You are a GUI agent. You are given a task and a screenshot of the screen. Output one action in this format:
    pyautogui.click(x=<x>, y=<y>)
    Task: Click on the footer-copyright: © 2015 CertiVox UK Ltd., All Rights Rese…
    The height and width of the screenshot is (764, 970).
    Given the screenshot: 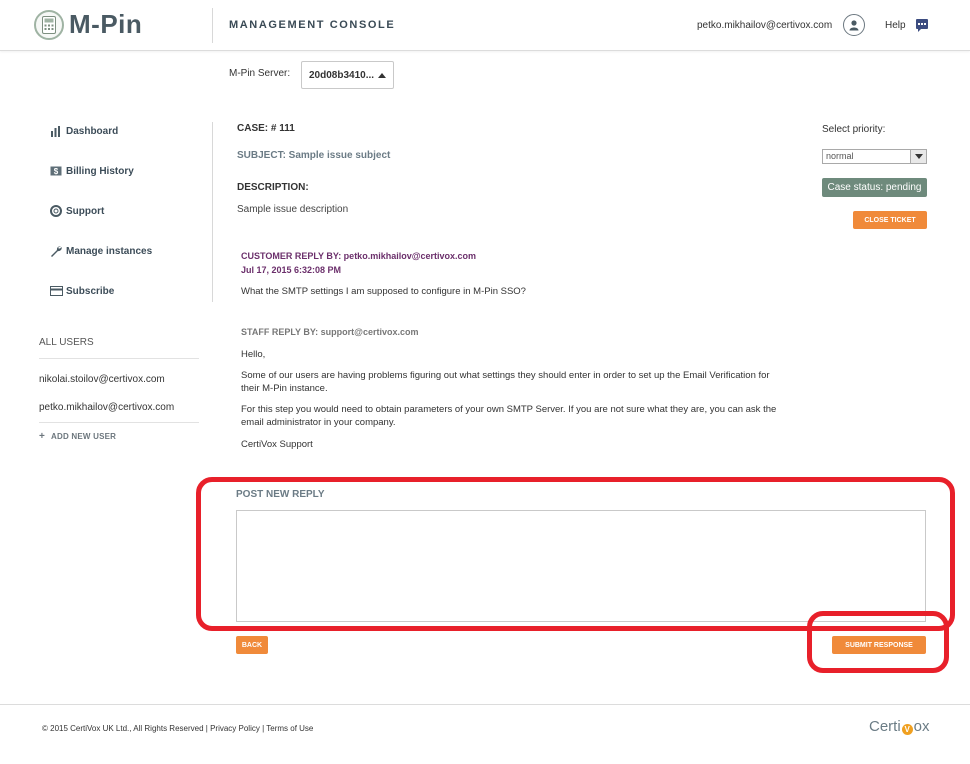 What is the action you would take?
    pyautogui.click(x=177, y=728)
    